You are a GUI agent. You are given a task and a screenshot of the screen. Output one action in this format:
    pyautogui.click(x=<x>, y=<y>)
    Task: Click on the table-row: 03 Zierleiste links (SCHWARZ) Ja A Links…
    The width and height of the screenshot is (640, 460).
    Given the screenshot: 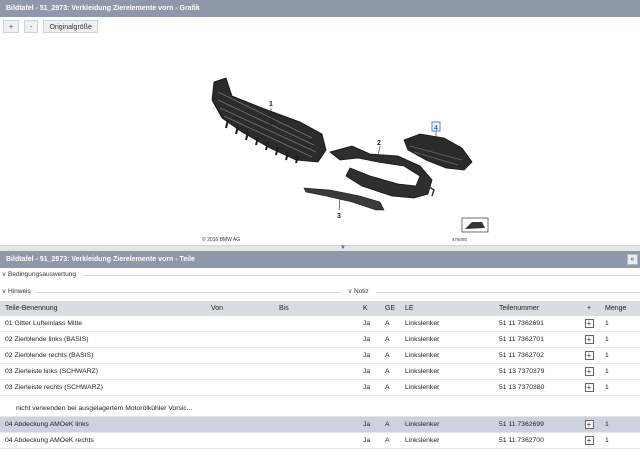 What is the action you would take?
    pyautogui.click(x=320, y=372)
    